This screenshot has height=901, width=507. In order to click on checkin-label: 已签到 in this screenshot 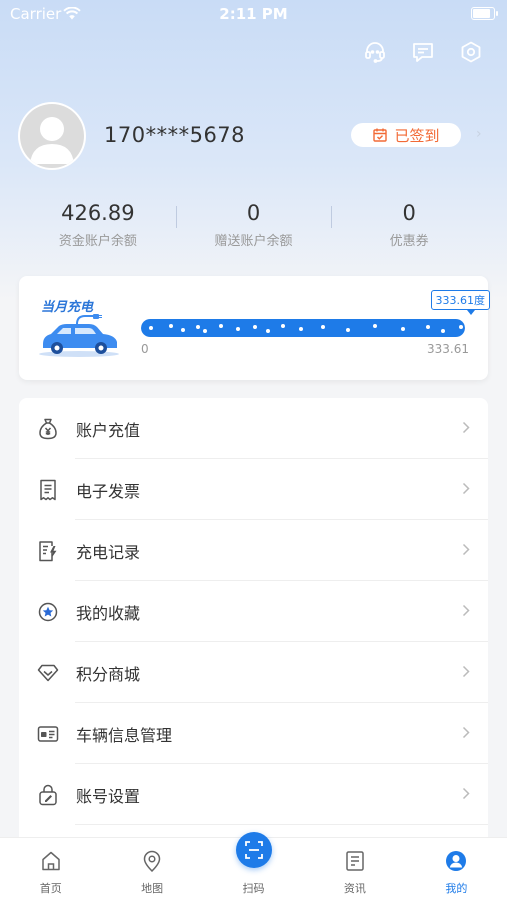, I will do `click(417, 135)`.